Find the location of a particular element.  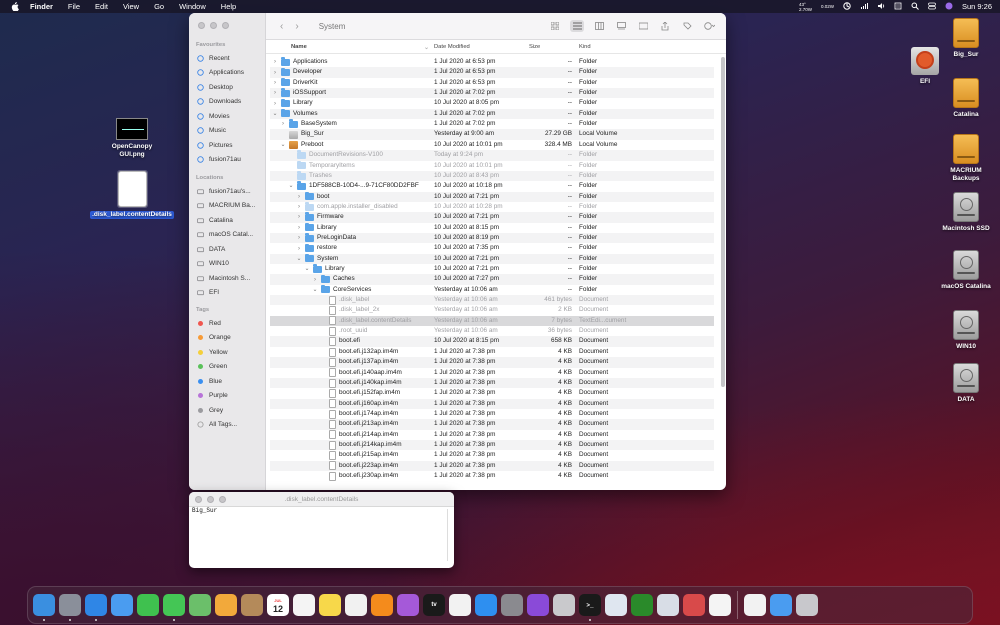

back-icon: ‹ is located at coordinates (287, 26).